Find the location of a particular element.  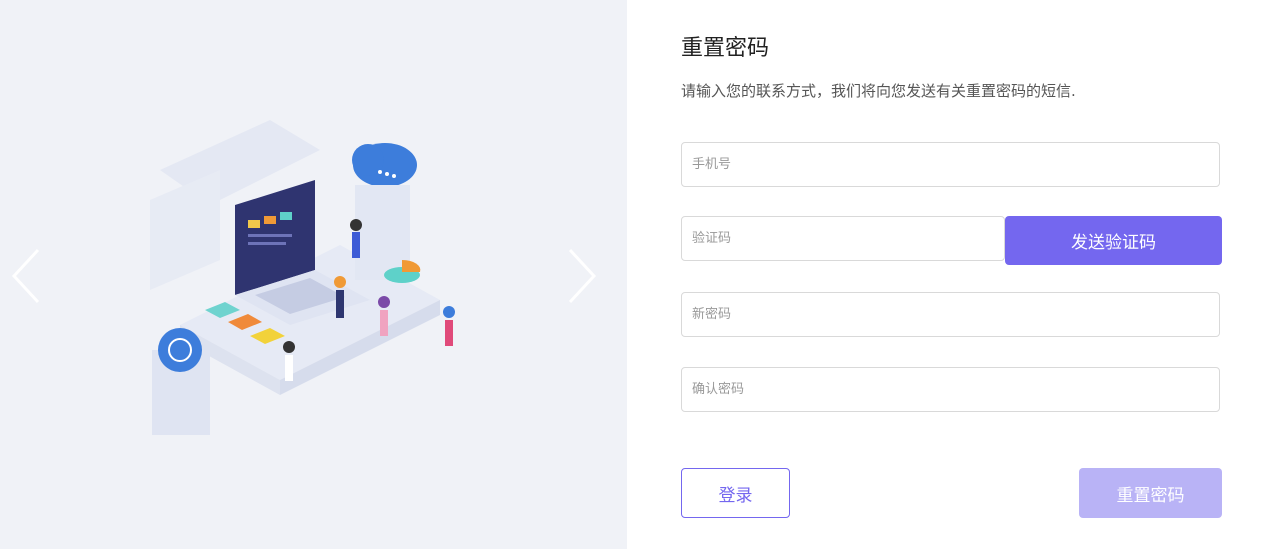

chevron-left-icon is located at coordinates (26, 276).